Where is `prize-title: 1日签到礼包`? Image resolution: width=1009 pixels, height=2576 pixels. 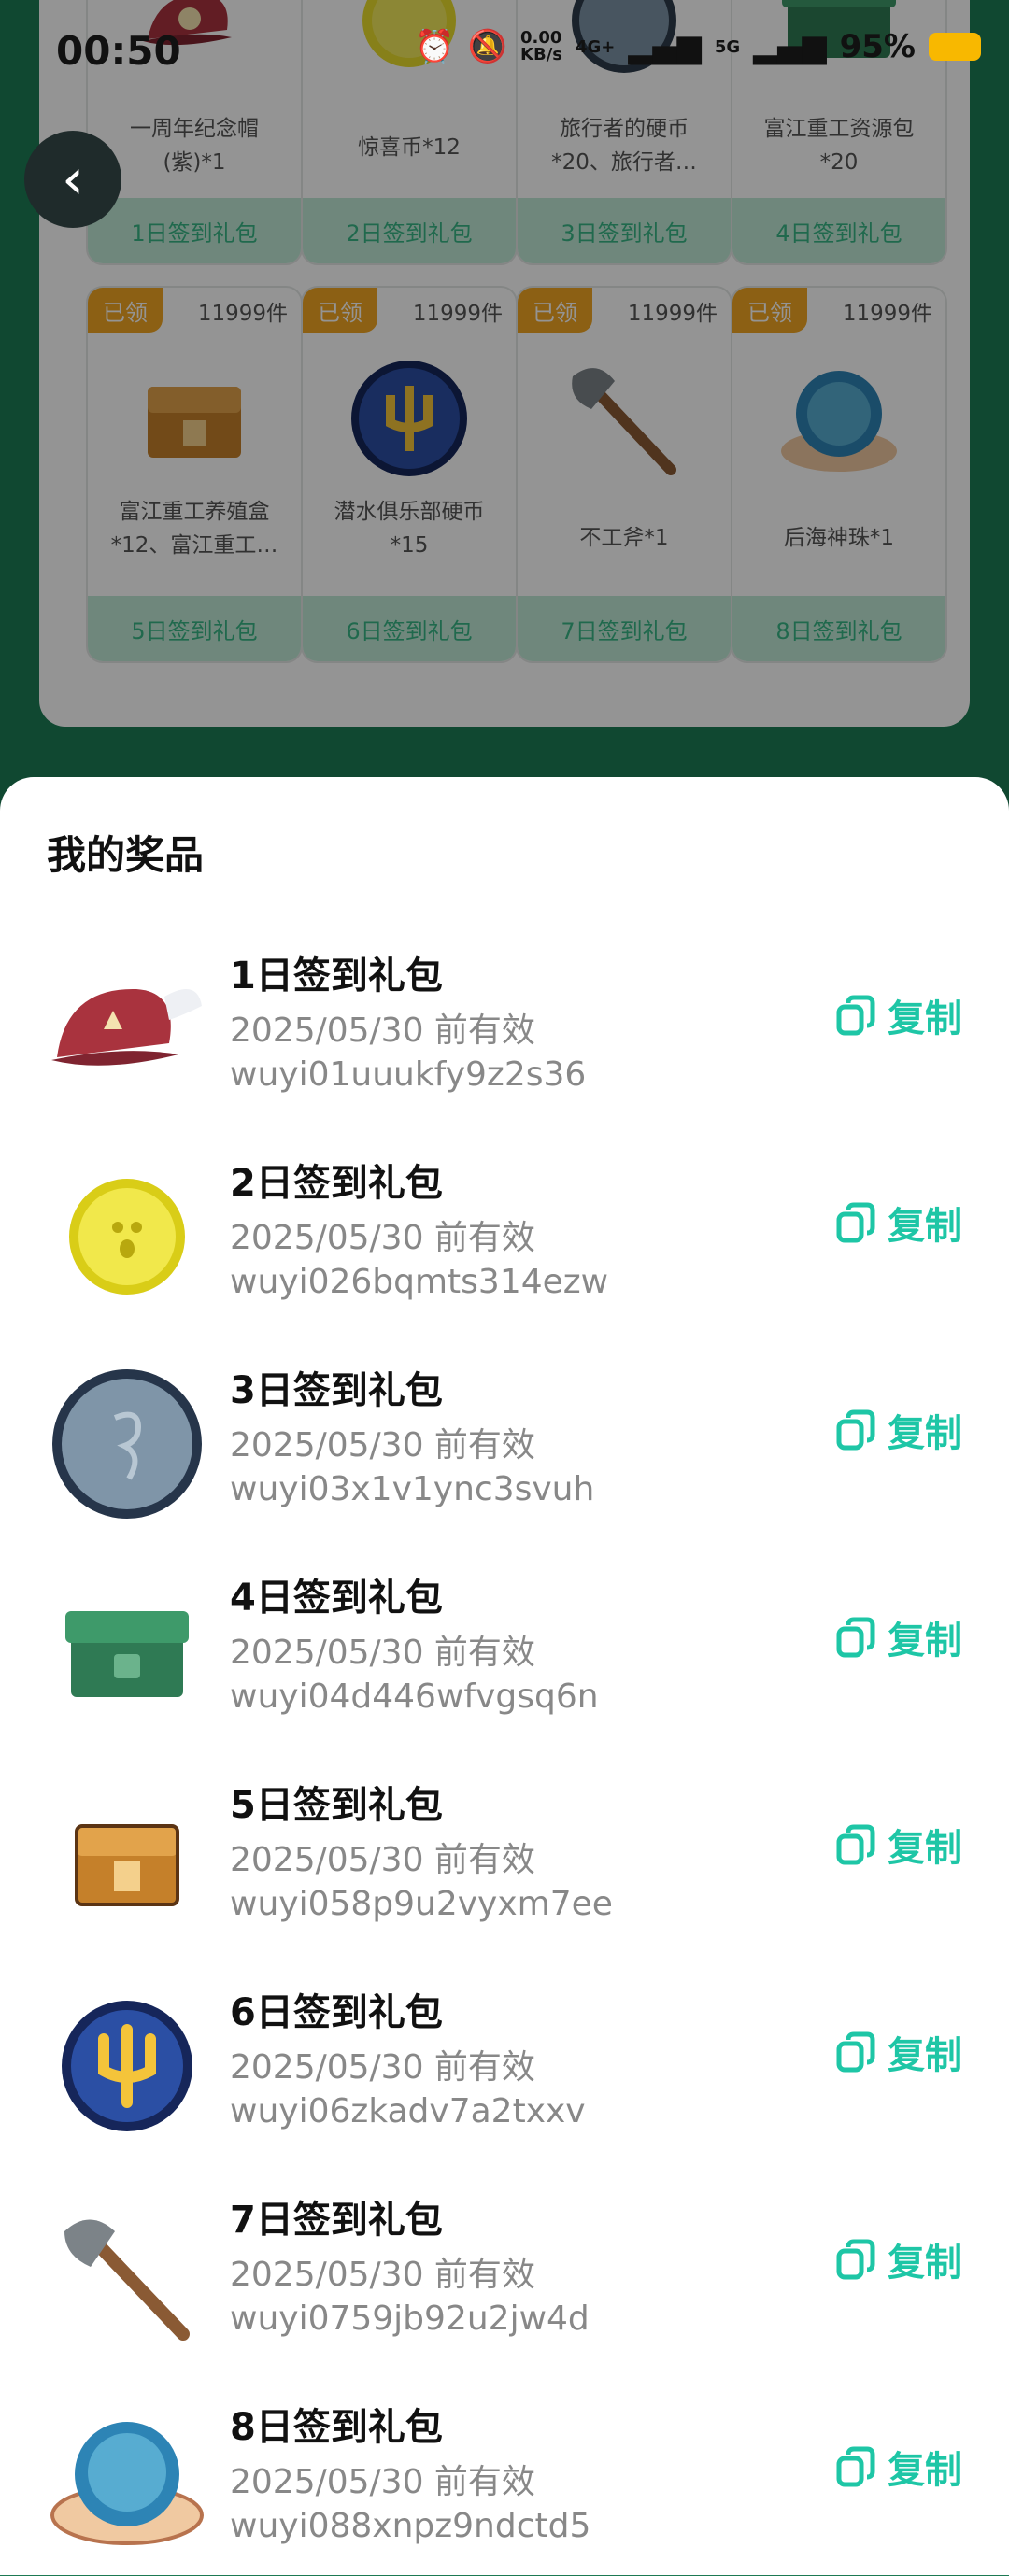
prize-title: 1日签到礼包 is located at coordinates (336, 977).